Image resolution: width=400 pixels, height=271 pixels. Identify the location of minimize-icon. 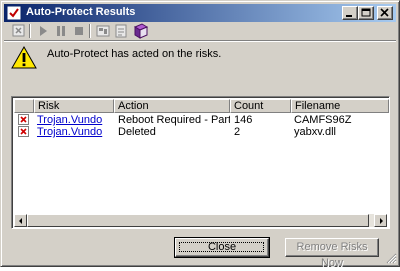
(349, 16).